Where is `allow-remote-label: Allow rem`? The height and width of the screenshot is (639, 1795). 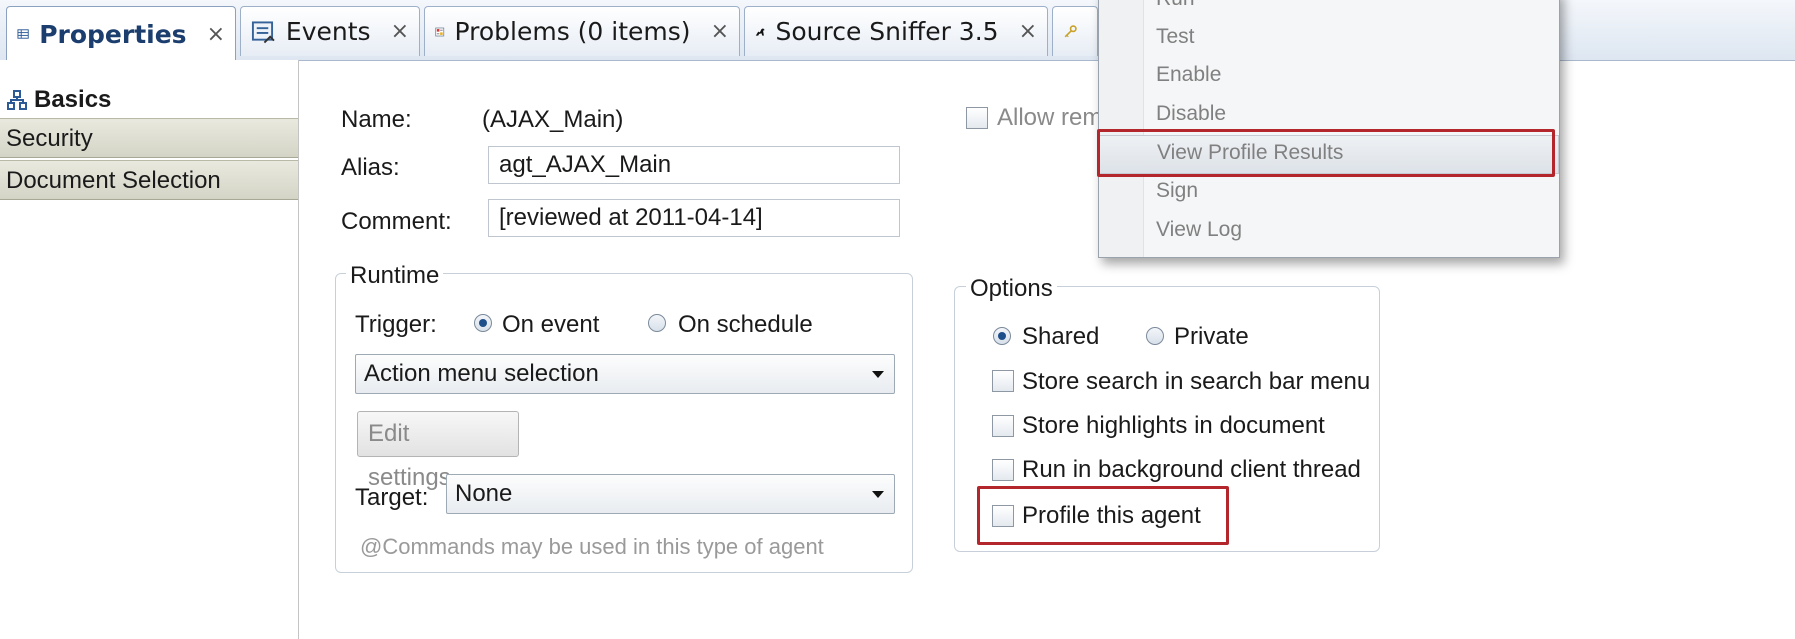
allow-remote-label: Allow rem is located at coordinates (1050, 117).